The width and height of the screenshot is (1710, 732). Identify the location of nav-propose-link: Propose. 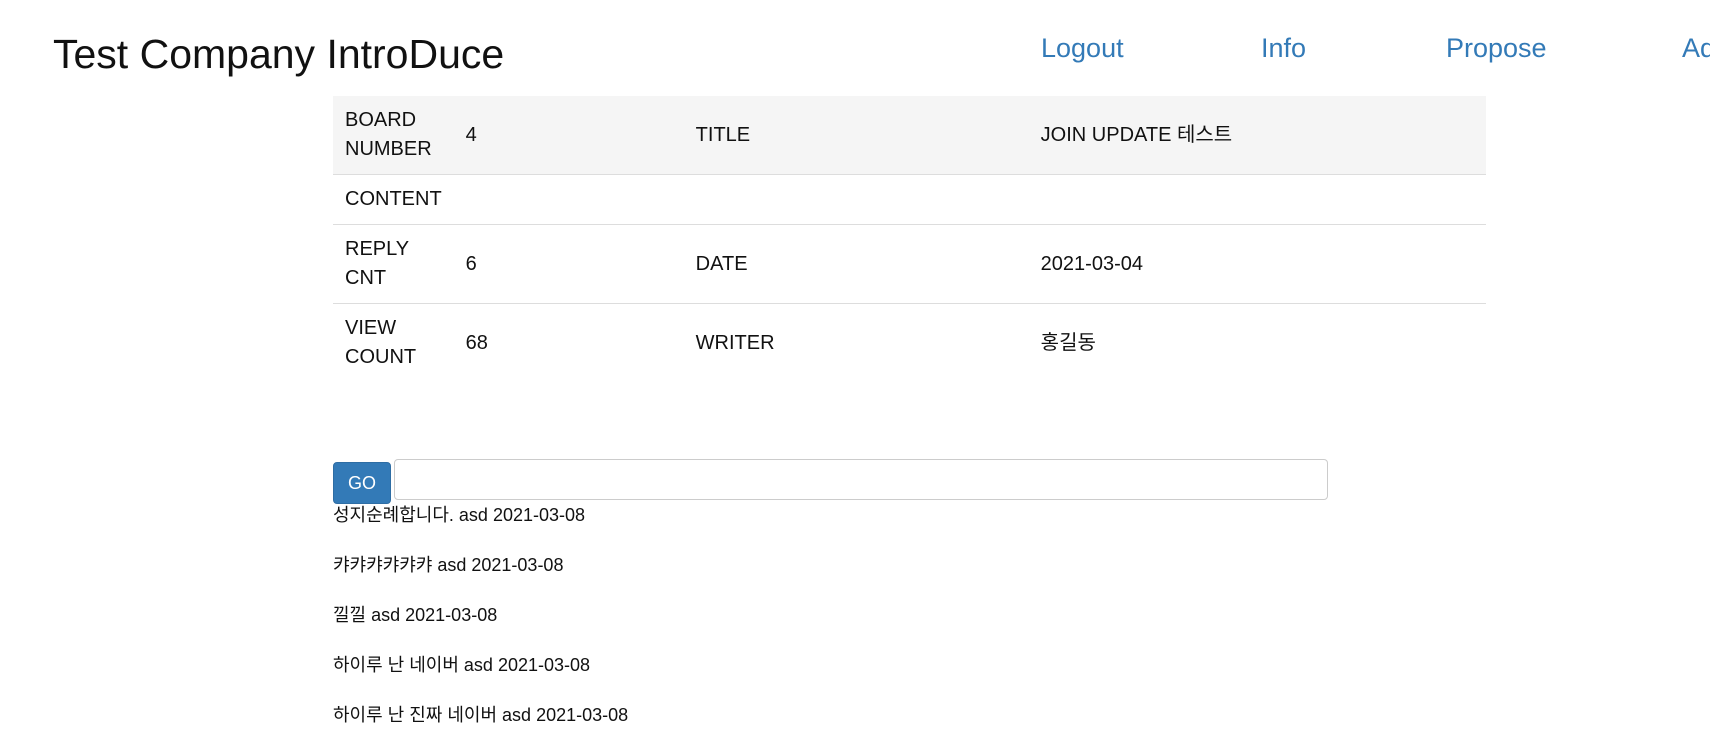
(1496, 48).